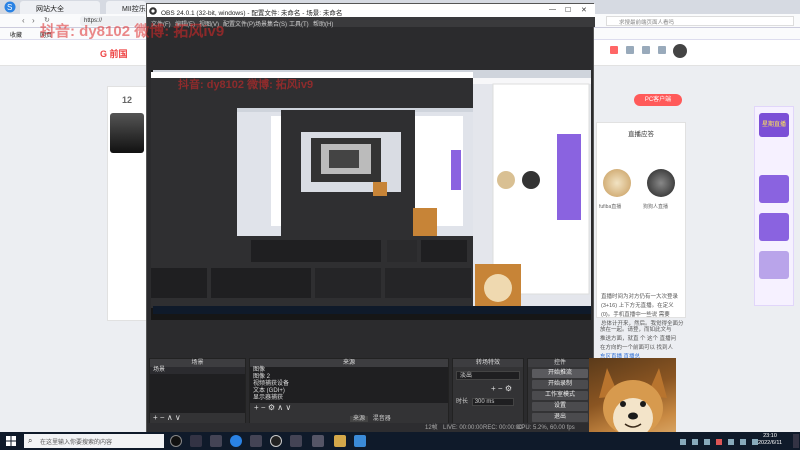  I want to click on source-item: 图像 2, so click(349, 377).